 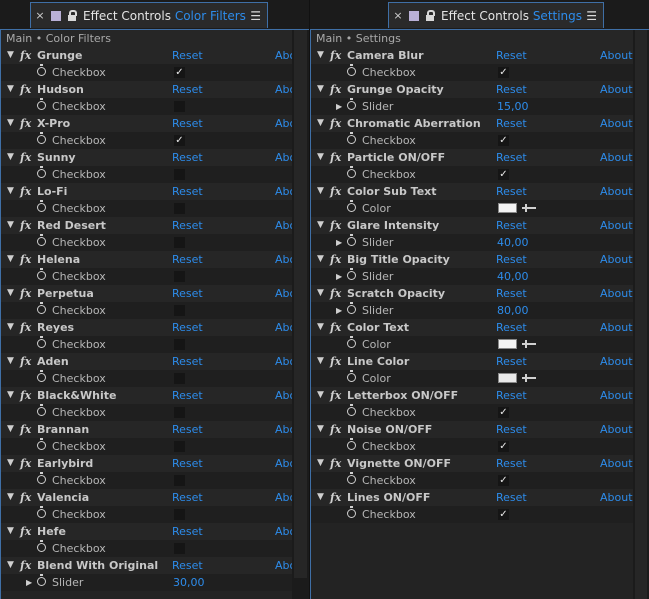 I want to click on tab-effect-controls-color-filters: × Effect Controls Color Filters ☰, so click(x=149, y=15).